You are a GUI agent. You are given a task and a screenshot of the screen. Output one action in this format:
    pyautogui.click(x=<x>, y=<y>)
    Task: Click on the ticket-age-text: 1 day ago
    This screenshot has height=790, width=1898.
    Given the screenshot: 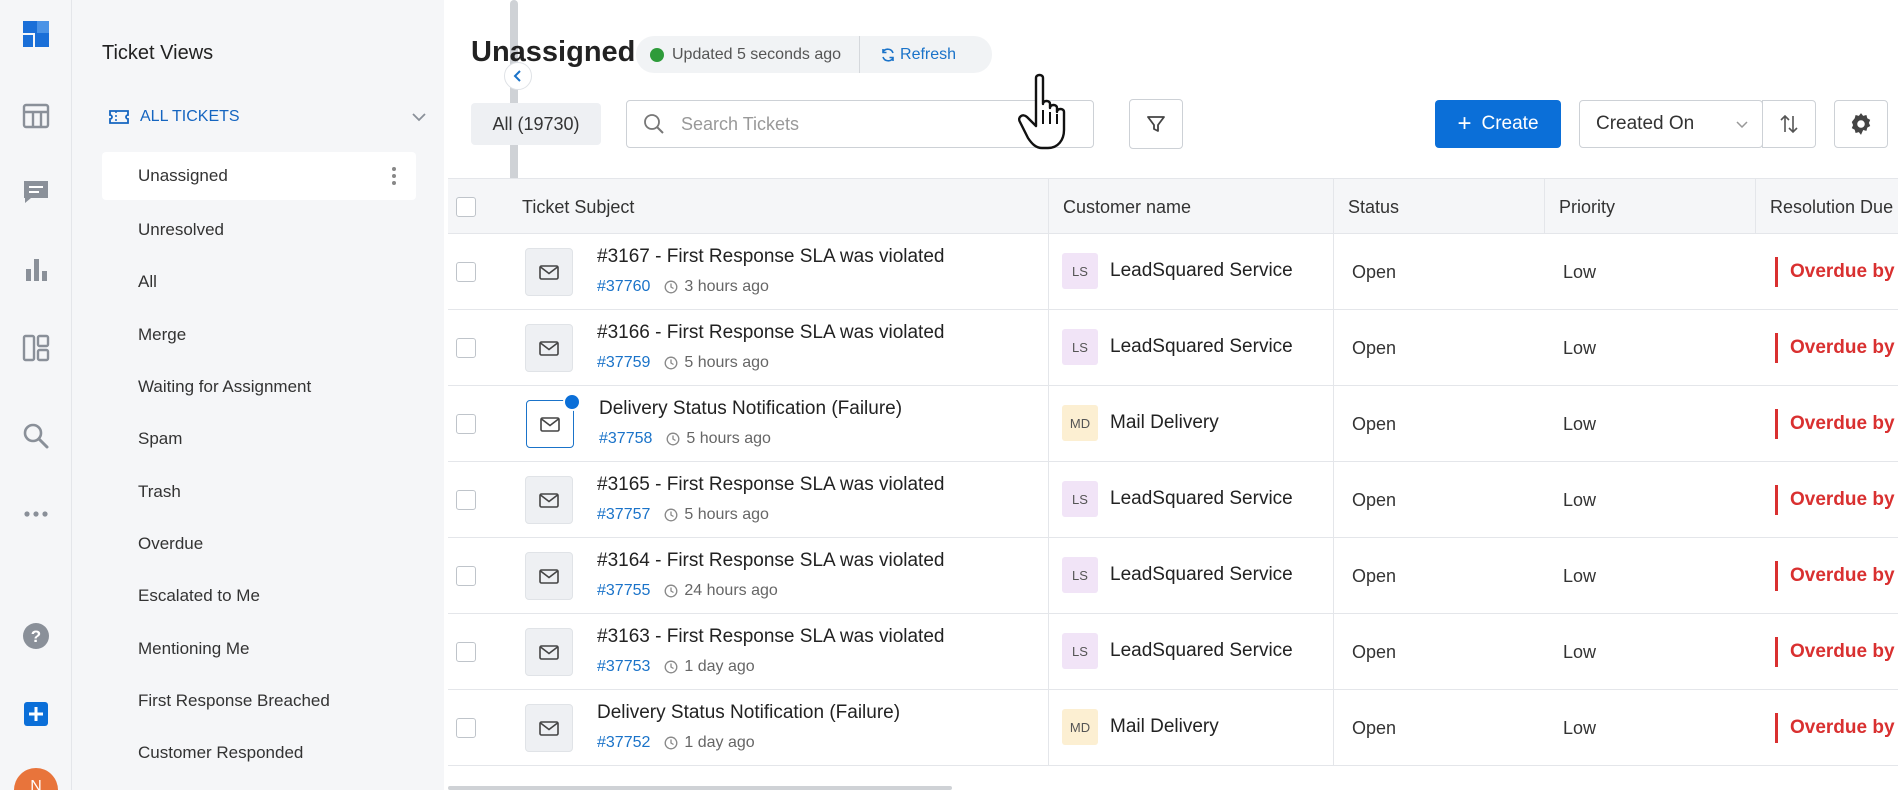 What is the action you would take?
    pyautogui.click(x=719, y=666)
    